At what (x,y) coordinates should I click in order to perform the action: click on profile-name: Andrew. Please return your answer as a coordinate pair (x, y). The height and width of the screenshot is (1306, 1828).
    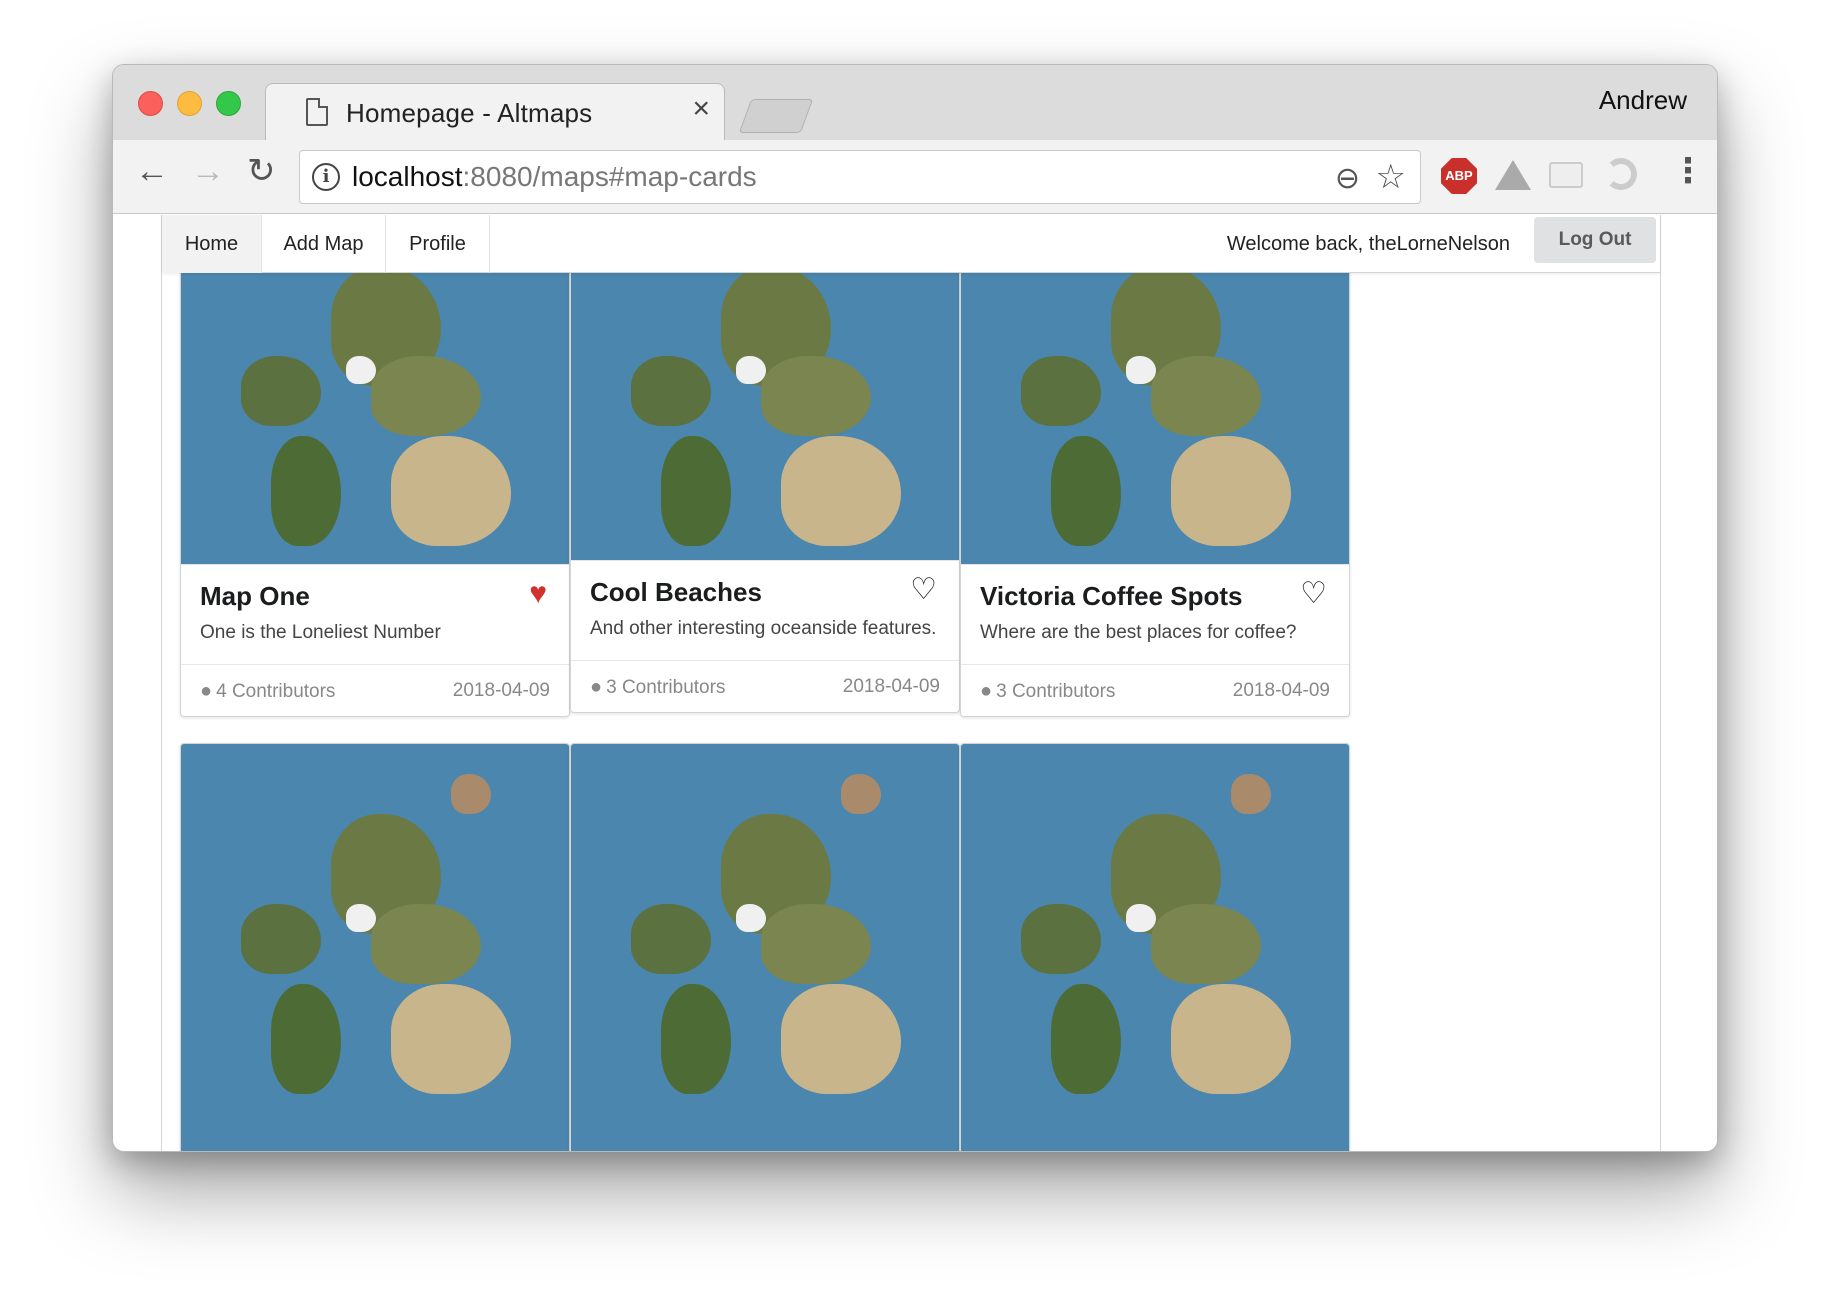
    Looking at the image, I should click on (1643, 100).